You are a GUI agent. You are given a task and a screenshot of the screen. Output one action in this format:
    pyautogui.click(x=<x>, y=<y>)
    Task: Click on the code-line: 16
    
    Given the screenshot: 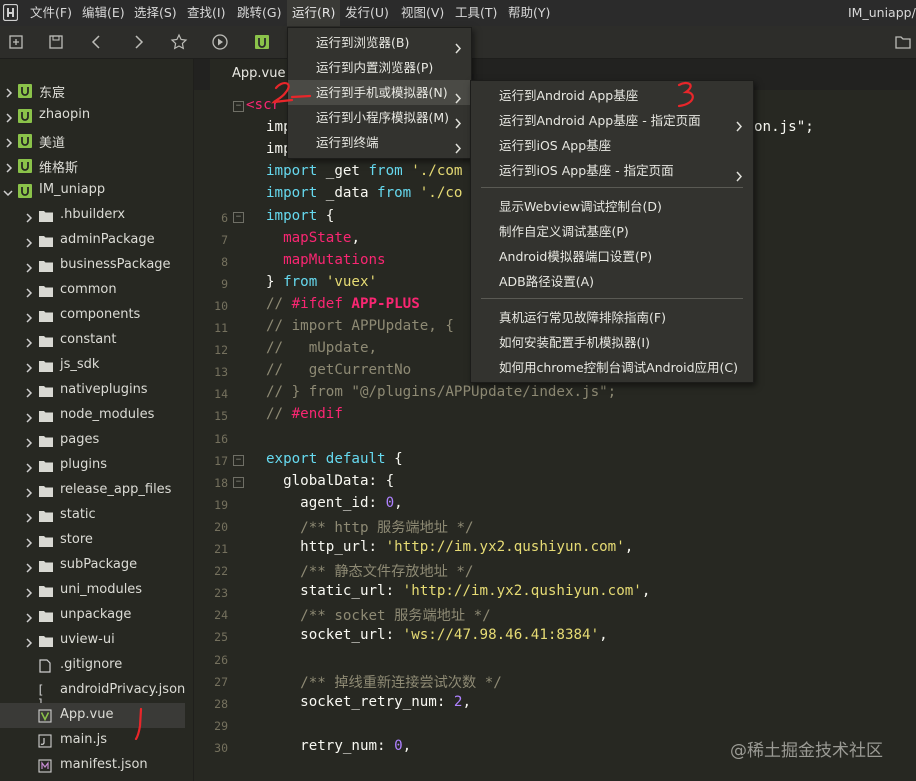 What is the action you would take?
    pyautogui.click(x=555, y=439)
    